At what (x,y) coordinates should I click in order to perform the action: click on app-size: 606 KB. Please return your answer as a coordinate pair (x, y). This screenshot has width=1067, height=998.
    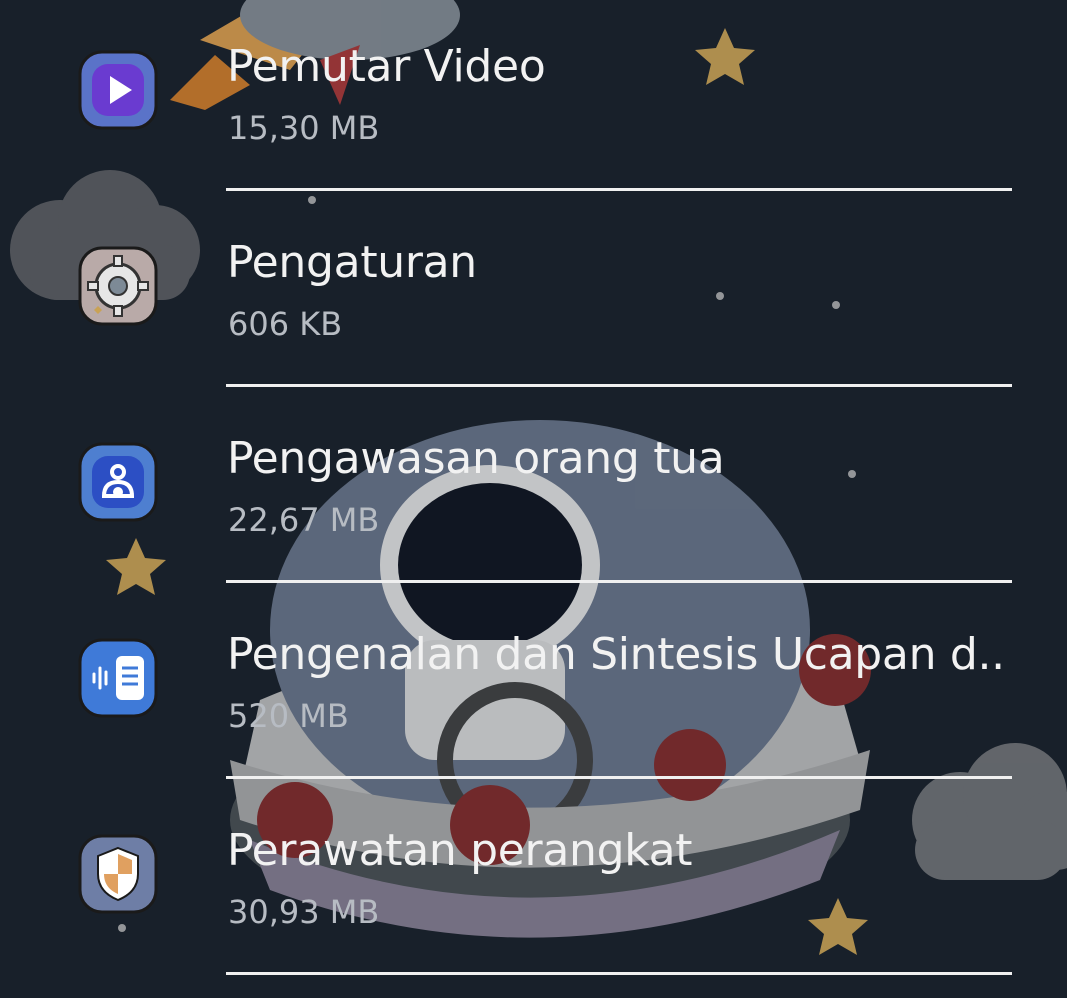
    Looking at the image, I should click on (285, 324).